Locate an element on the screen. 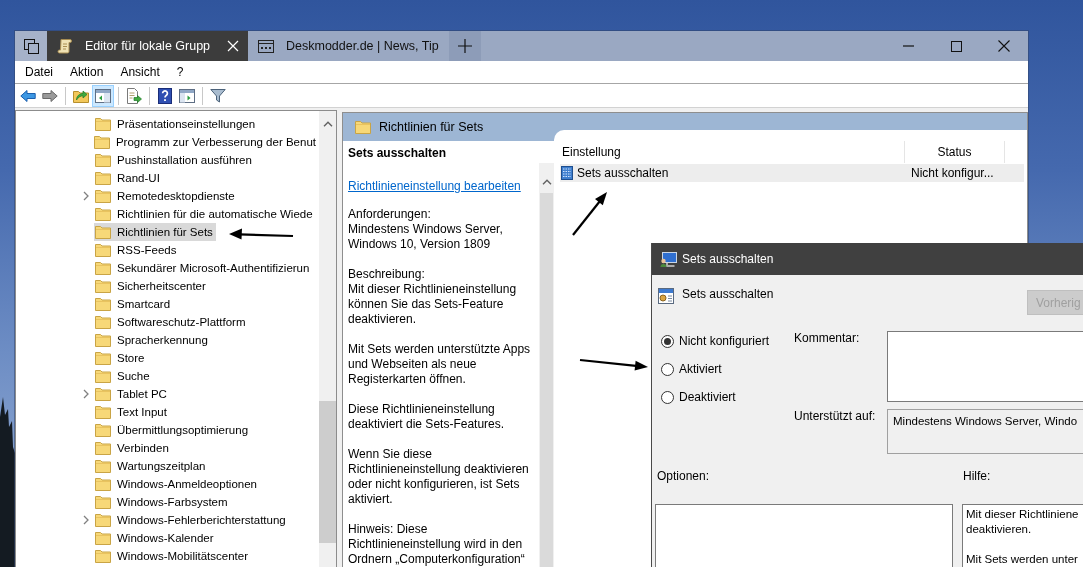 The height and width of the screenshot is (567, 1083). tree-item: Softwareschutz-Plattform is located at coordinates (171, 322).